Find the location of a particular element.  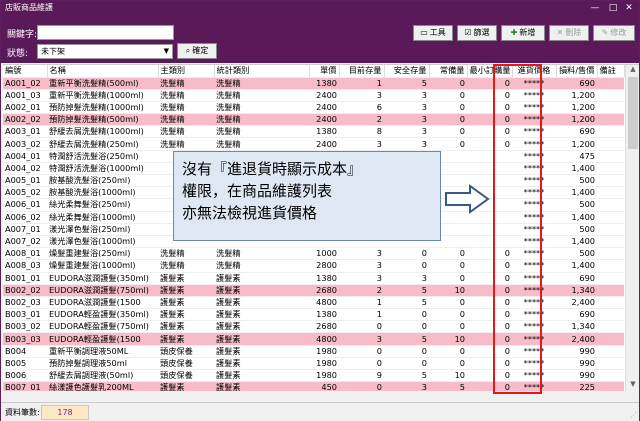

col-header: 主類別 is located at coordinates (186, 71).